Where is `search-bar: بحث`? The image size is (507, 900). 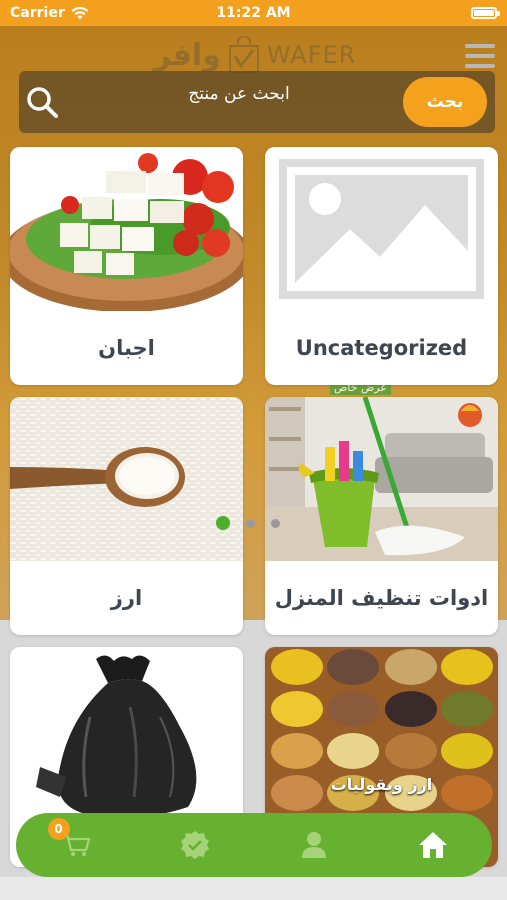
search-bar: بحث is located at coordinates (257, 102).